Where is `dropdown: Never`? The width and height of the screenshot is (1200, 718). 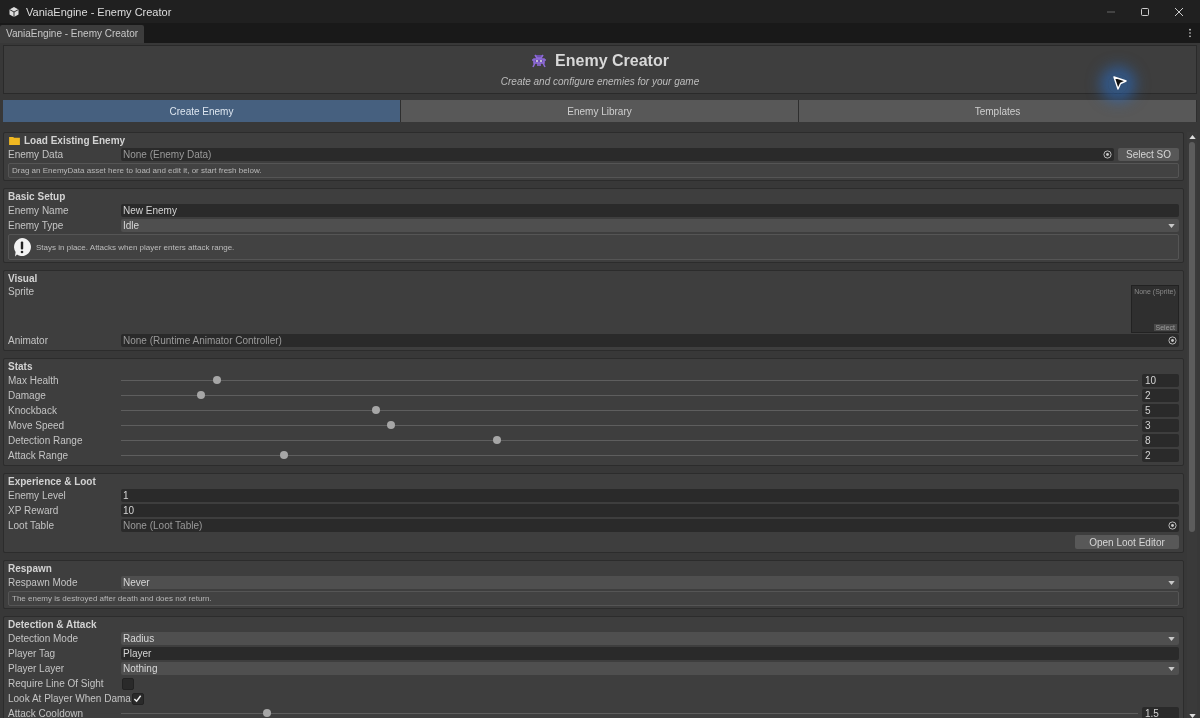 dropdown: Never is located at coordinates (650, 582).